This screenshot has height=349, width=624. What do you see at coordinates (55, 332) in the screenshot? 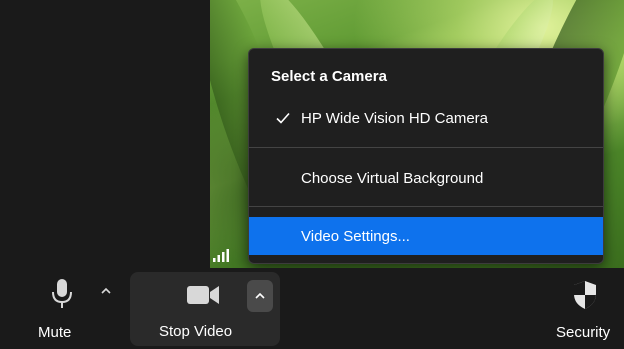
I see `mute-label: Mute` at bounding box center [55, 332].